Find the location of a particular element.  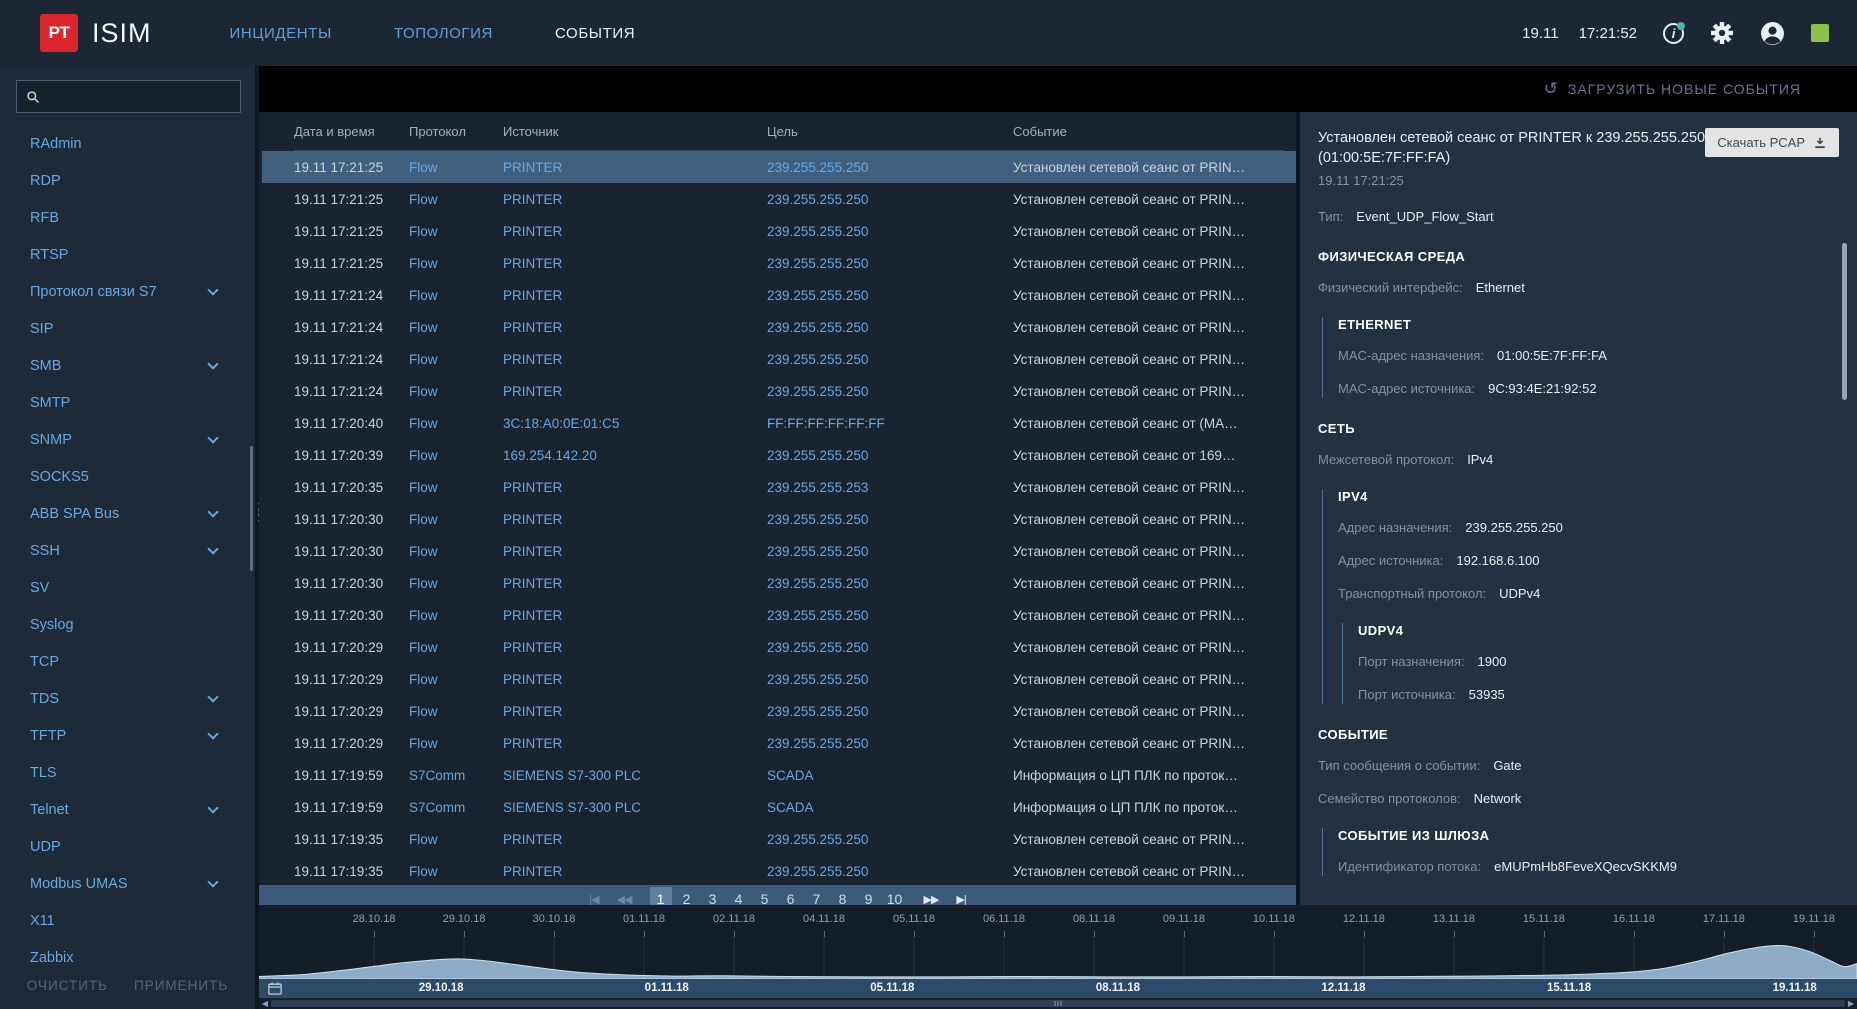

range-date-label: 29.10.18 is located at coordinates (441, 988).